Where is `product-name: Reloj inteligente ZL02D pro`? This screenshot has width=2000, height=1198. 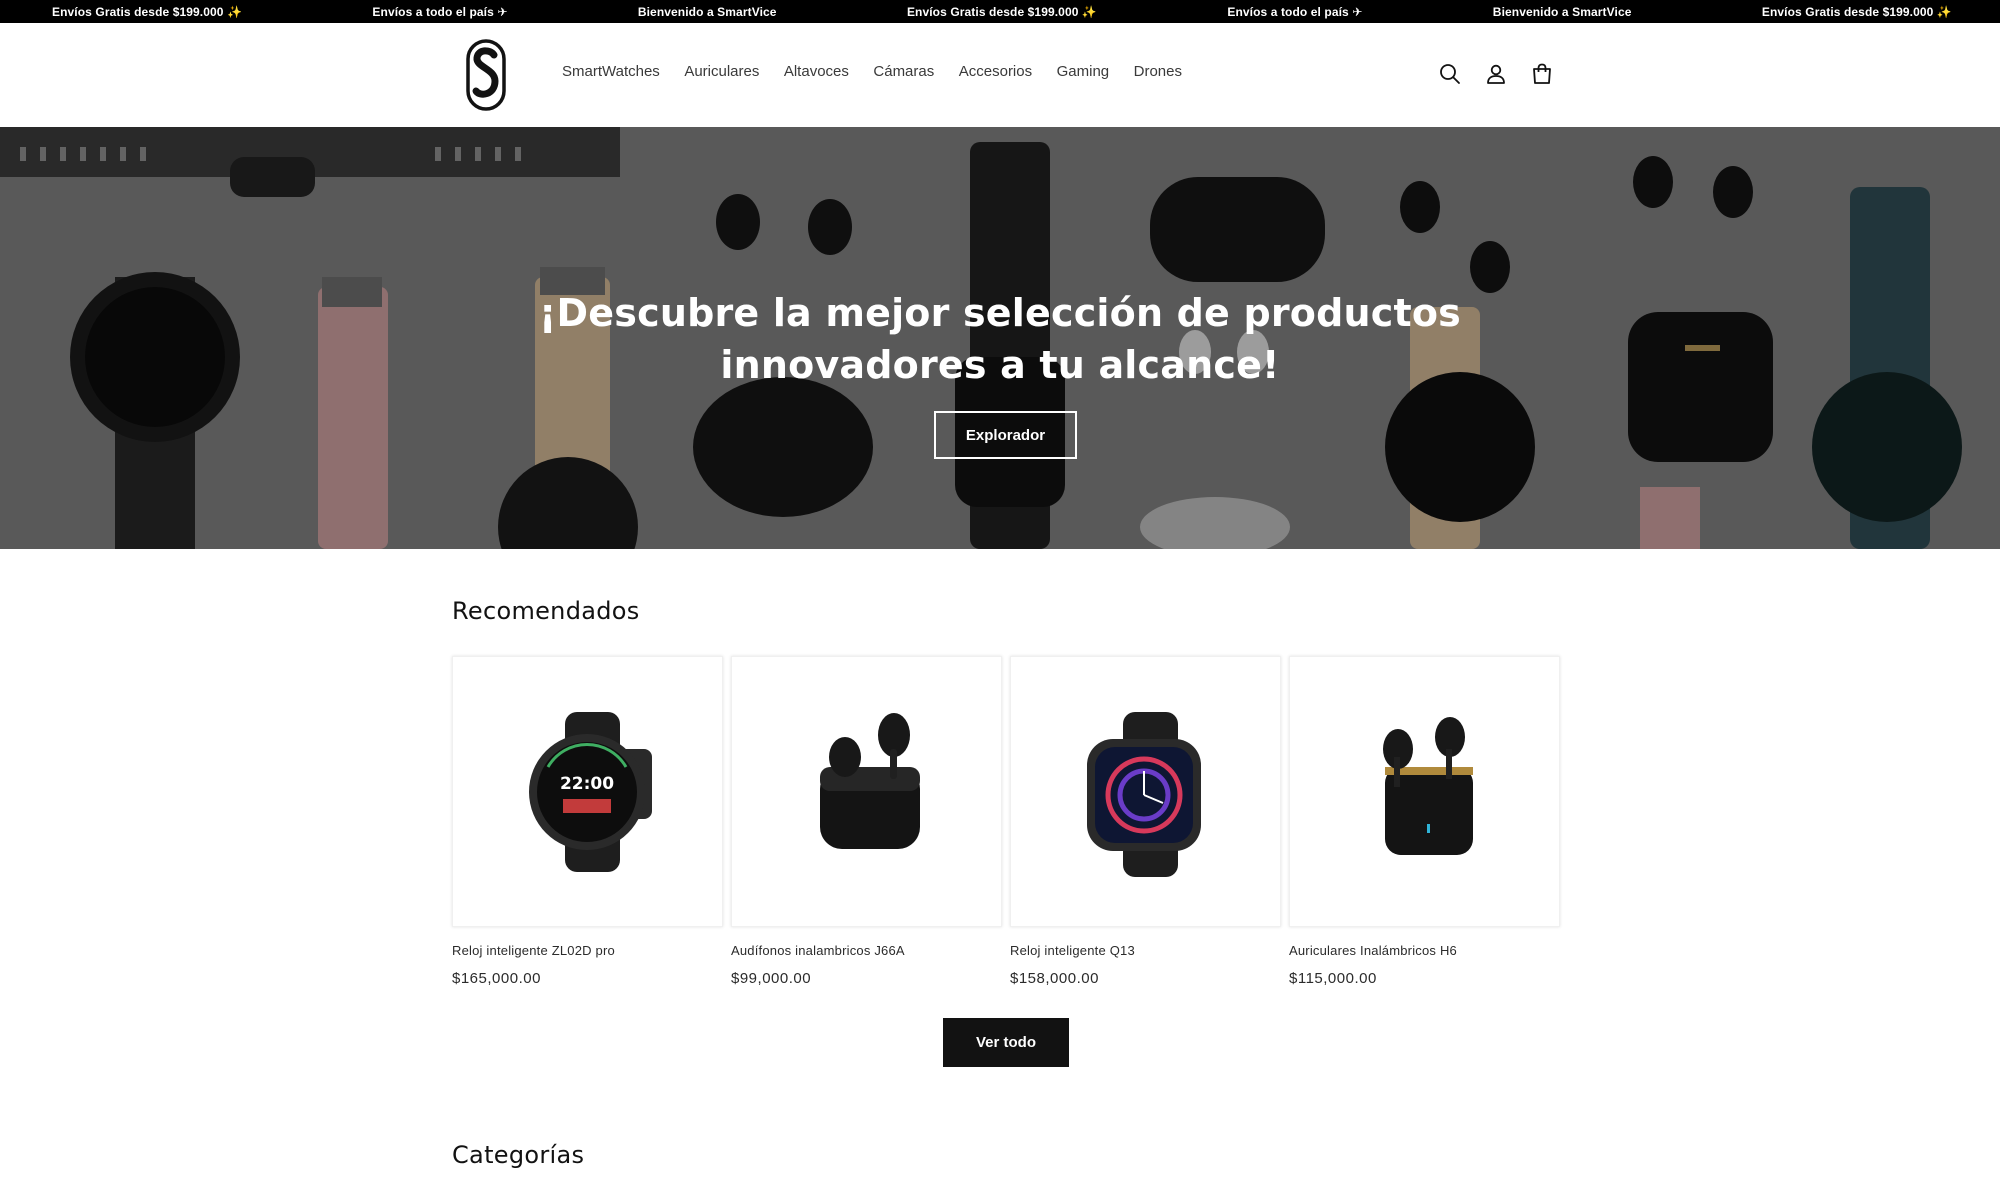
product-name: Reloj inteligente ZL02D pro is located at coordinates (587, 950).